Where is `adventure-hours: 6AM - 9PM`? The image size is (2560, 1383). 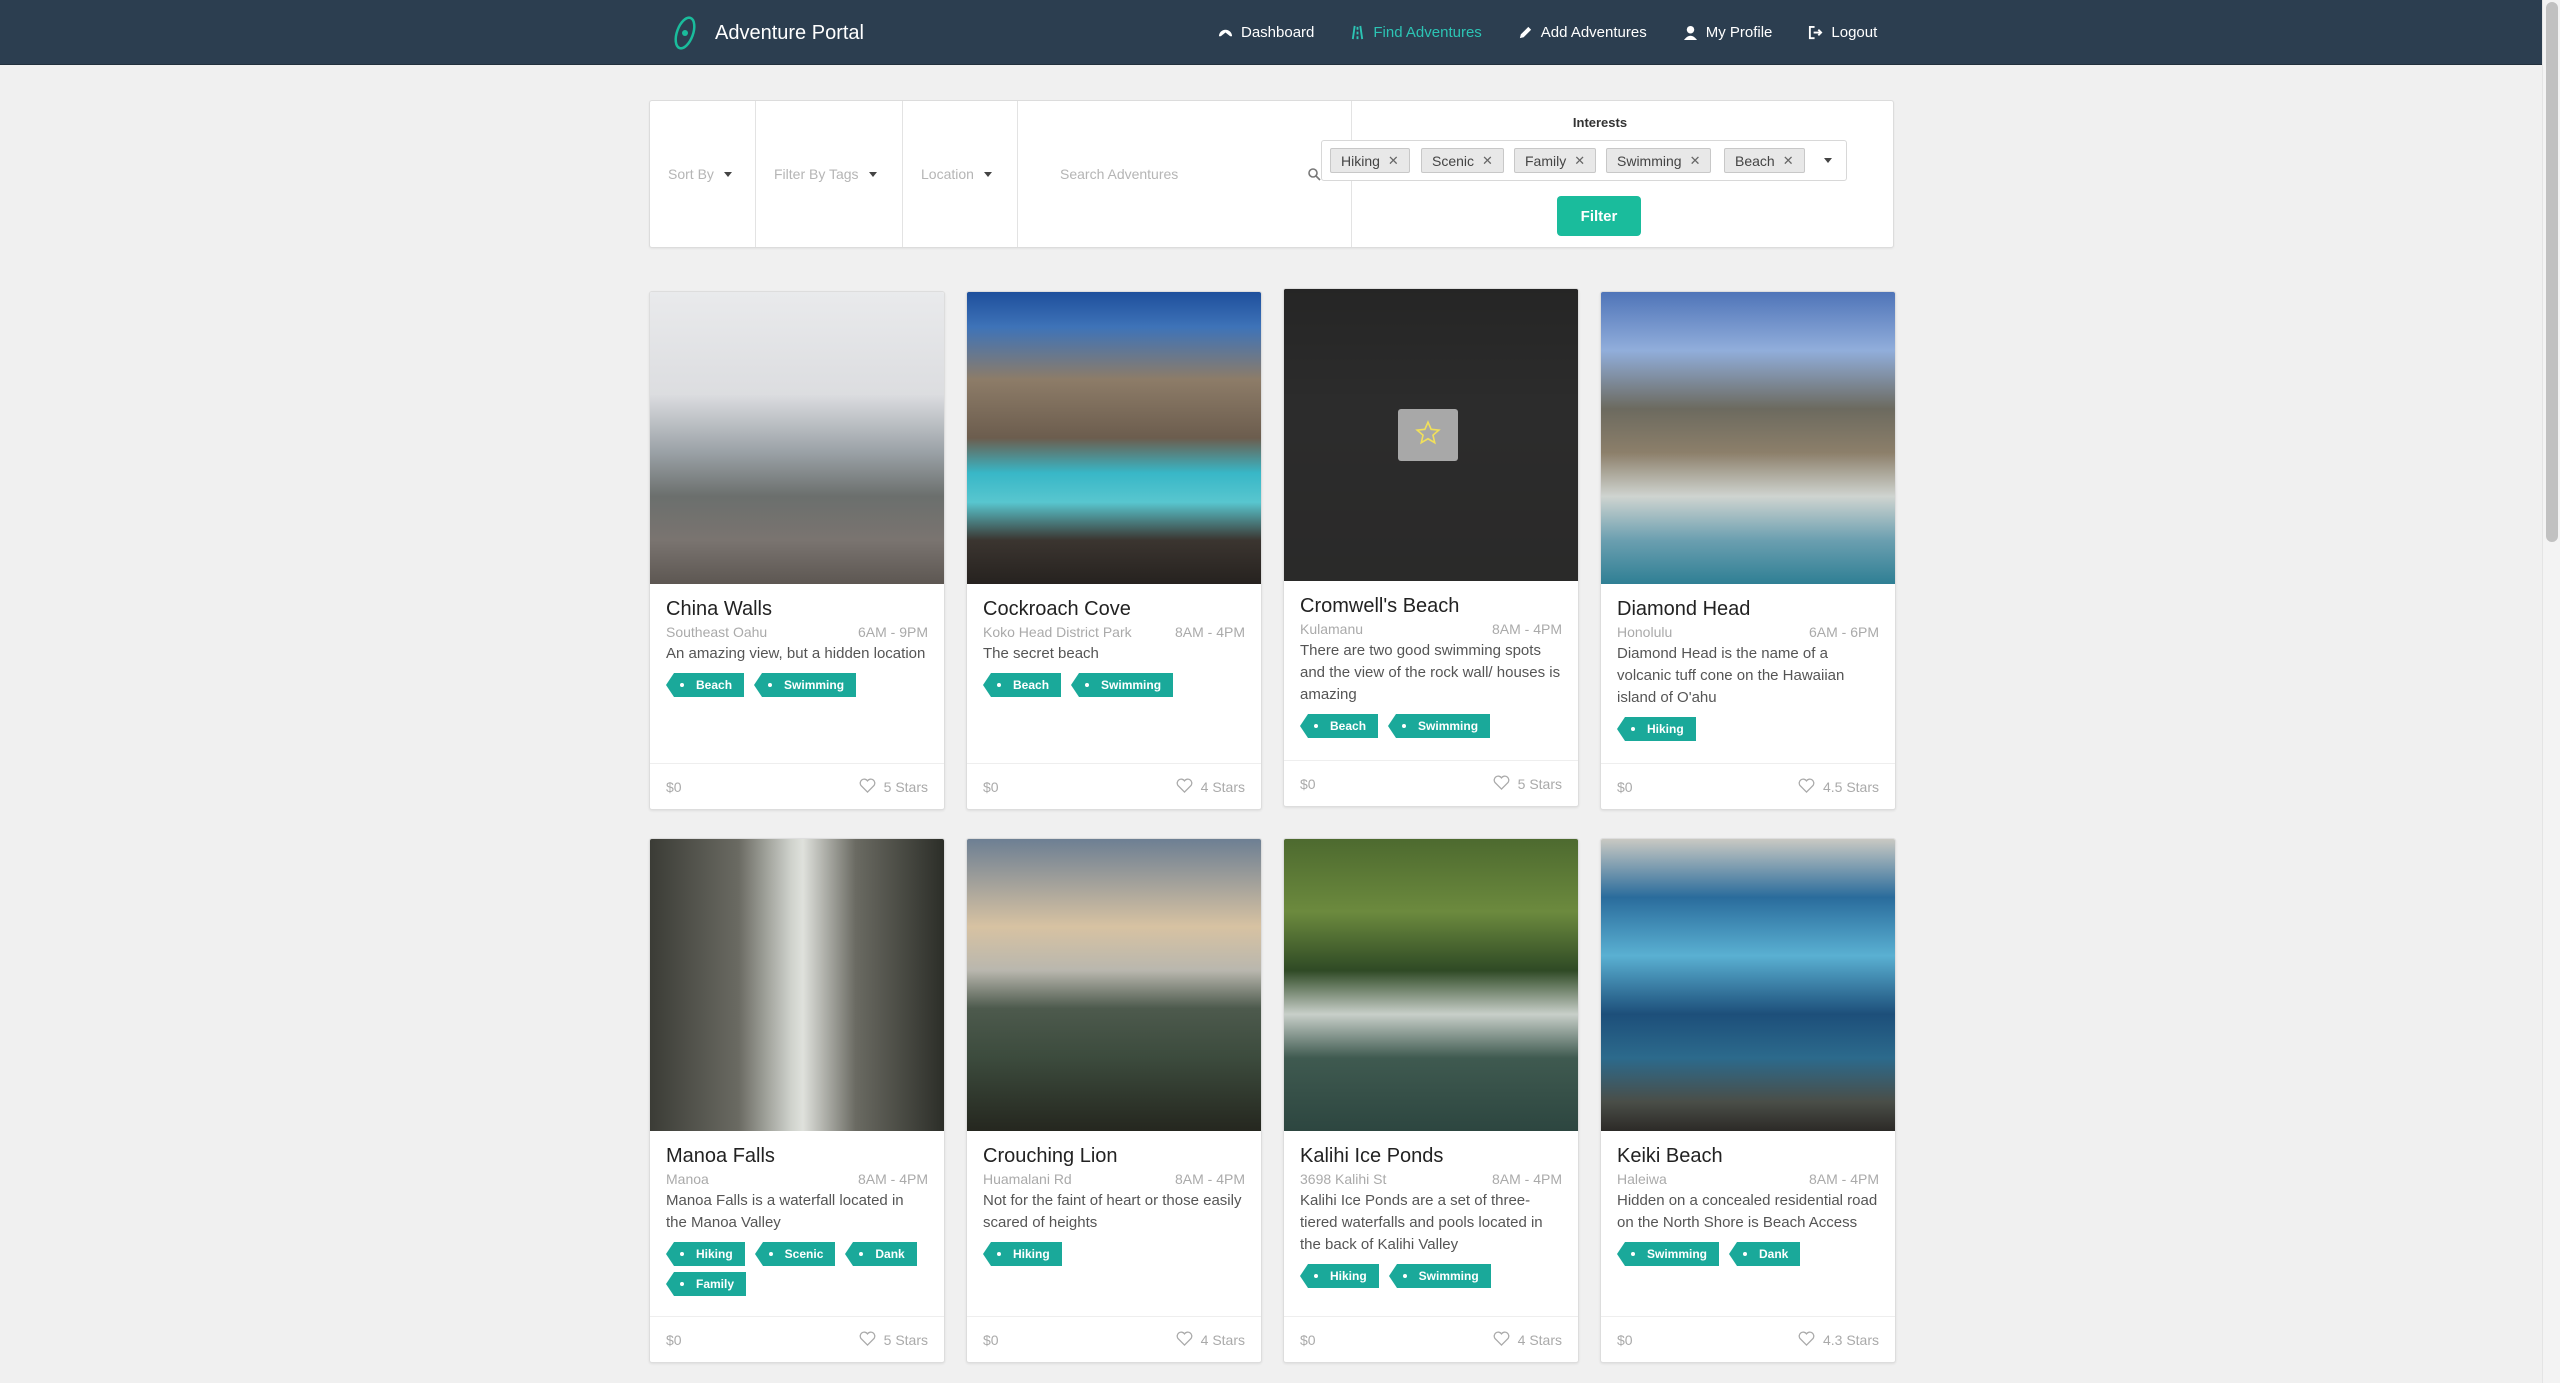
adventure-hours: 6AM - 9PM is located at coordinates (892, 632).